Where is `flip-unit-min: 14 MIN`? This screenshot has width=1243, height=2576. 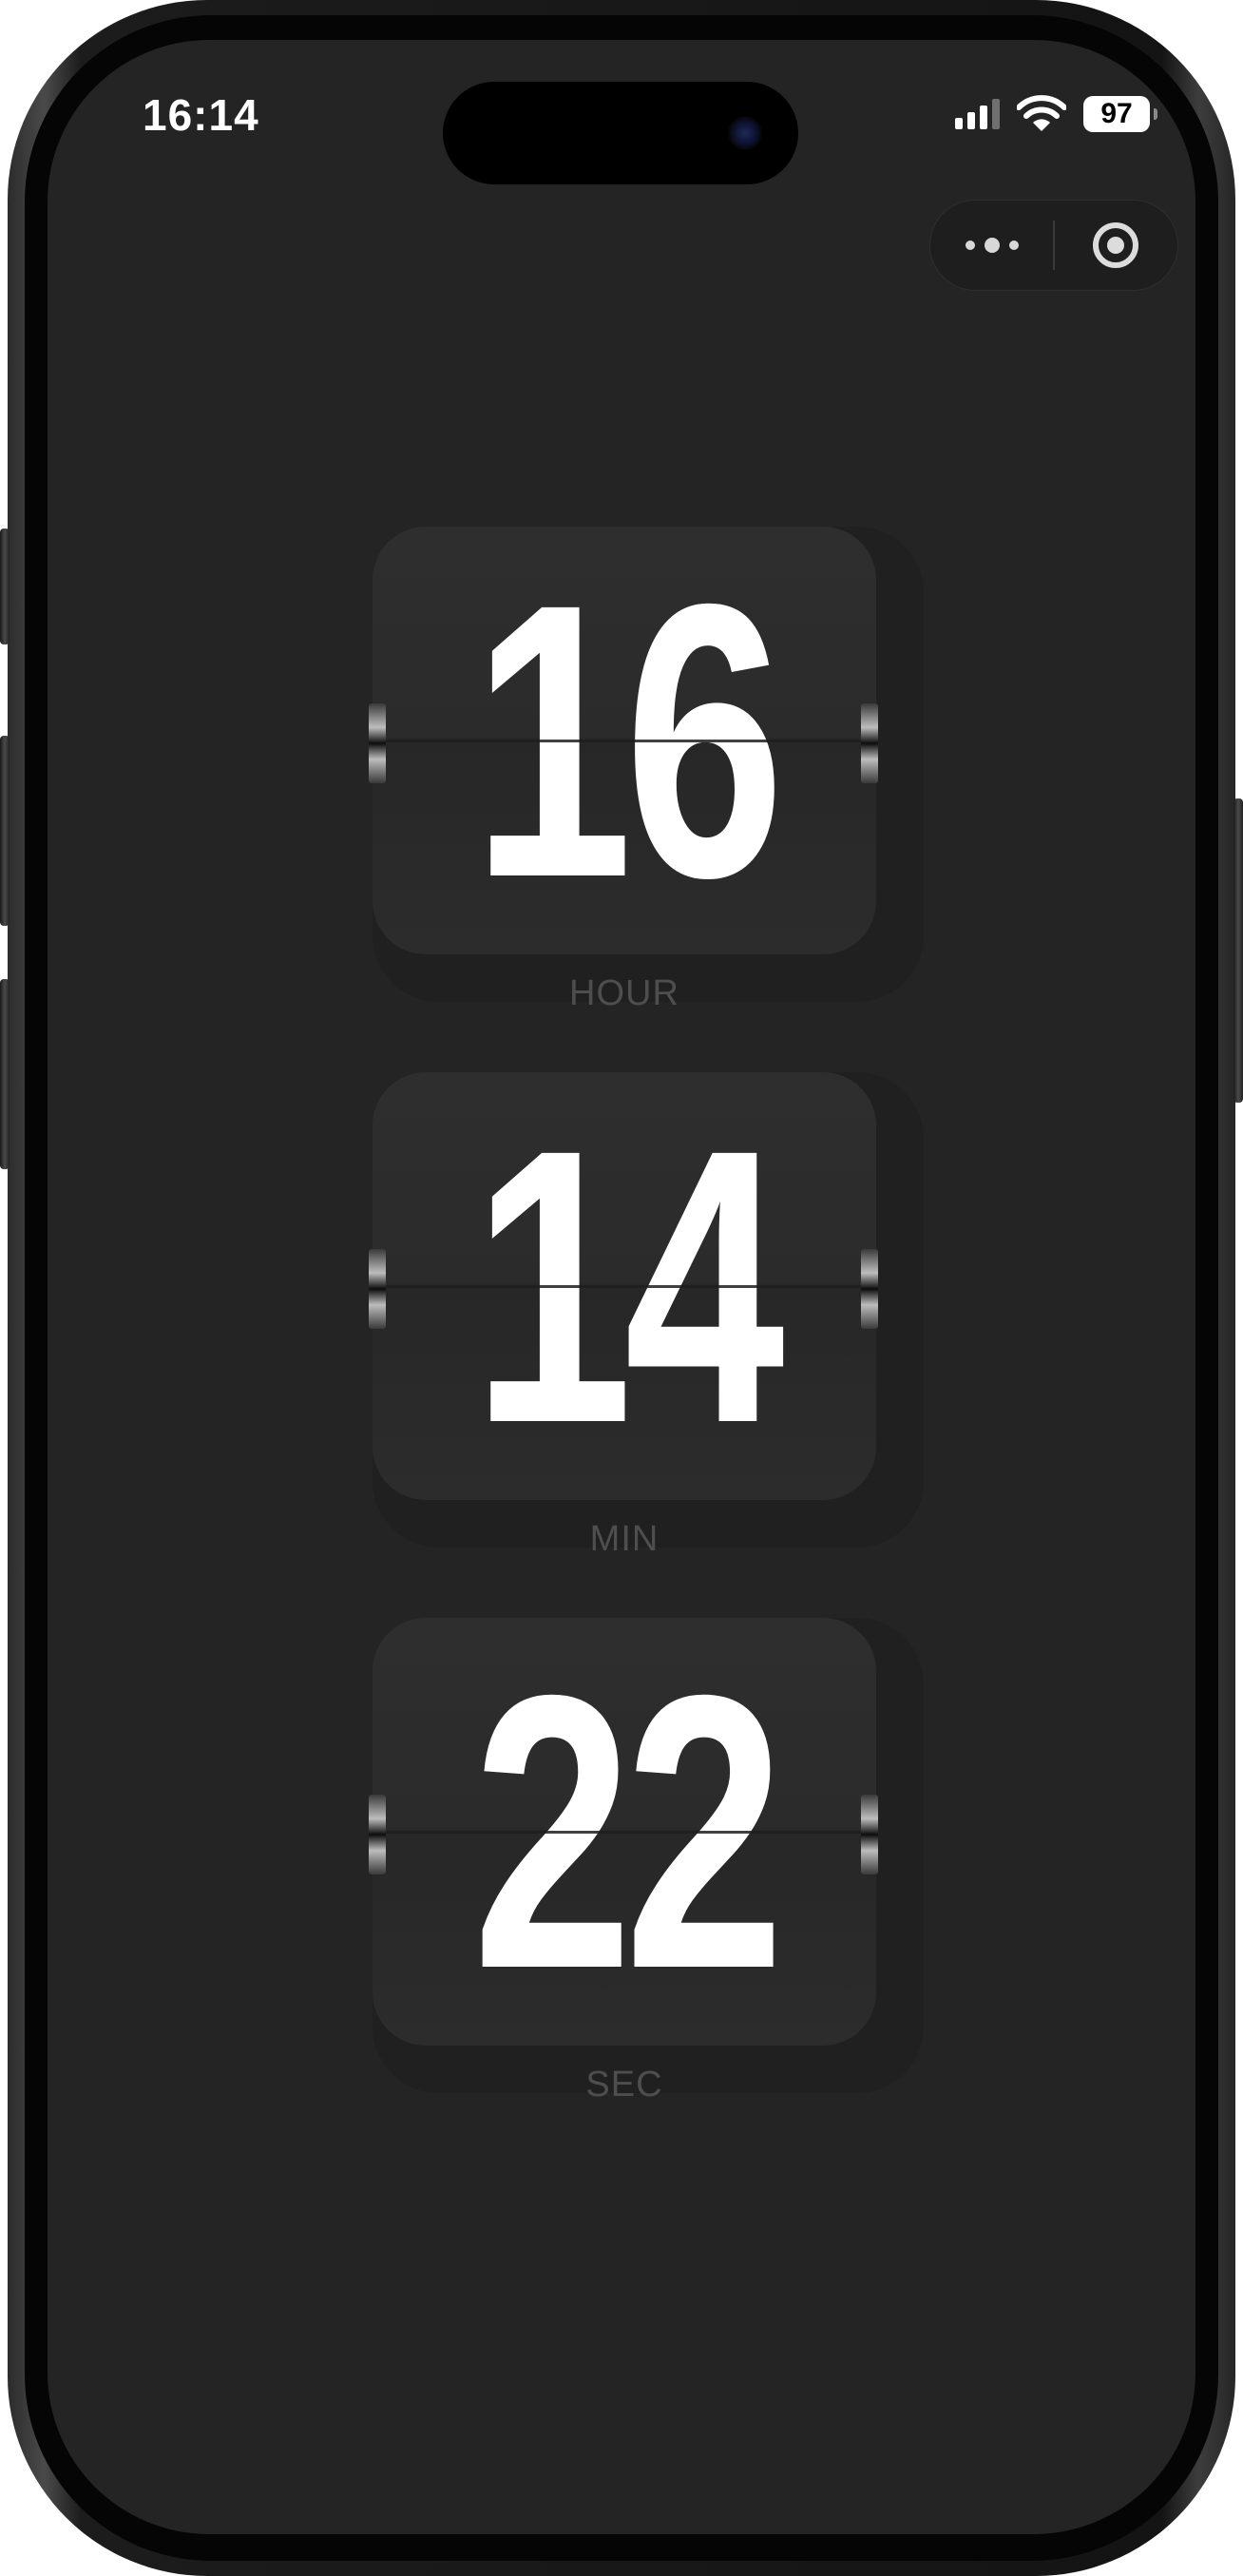
flip-unit-min: 14 MIN is located at coordinates (646, 1319).